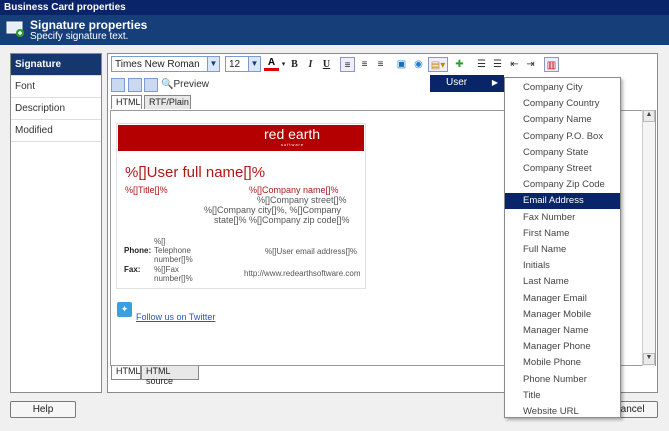 The height and width of the screenshot is (431, 669). What do you see at coordinates (562, 234) in the screenshot?
I see `submenu-item: First Name` at bounding box center [562, 234].